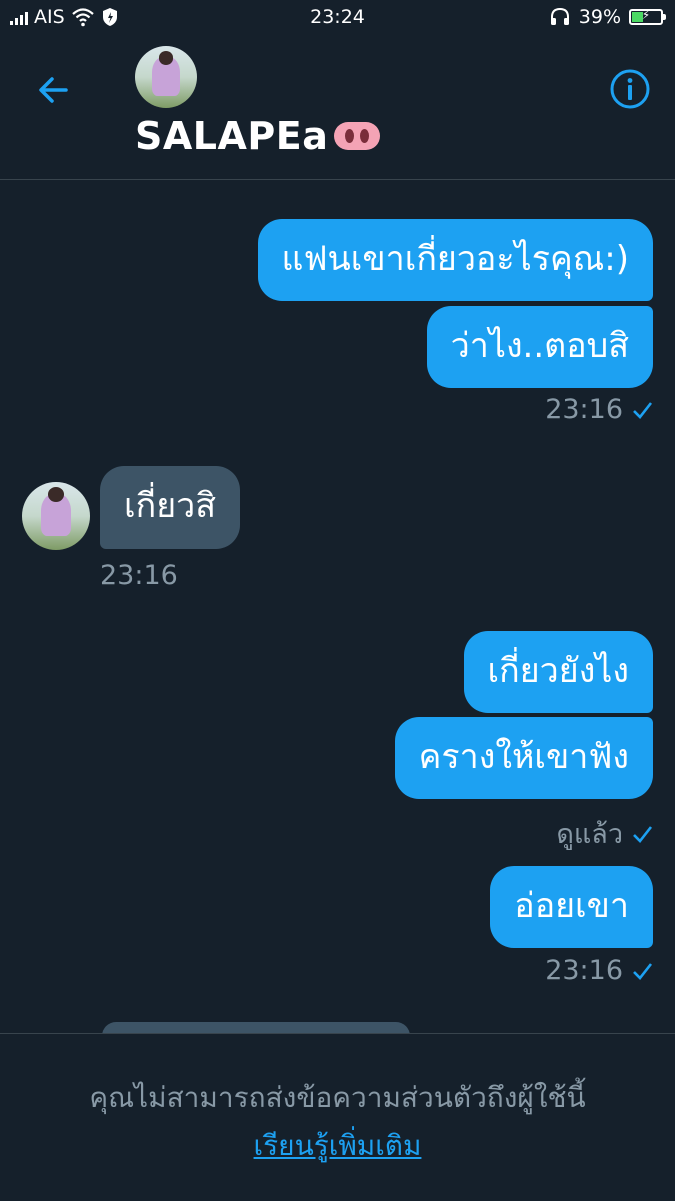 This screenshot has height=1201, width=675. I want to click on message-bubble-sent: อ่อยเขา, so click(571, 907).